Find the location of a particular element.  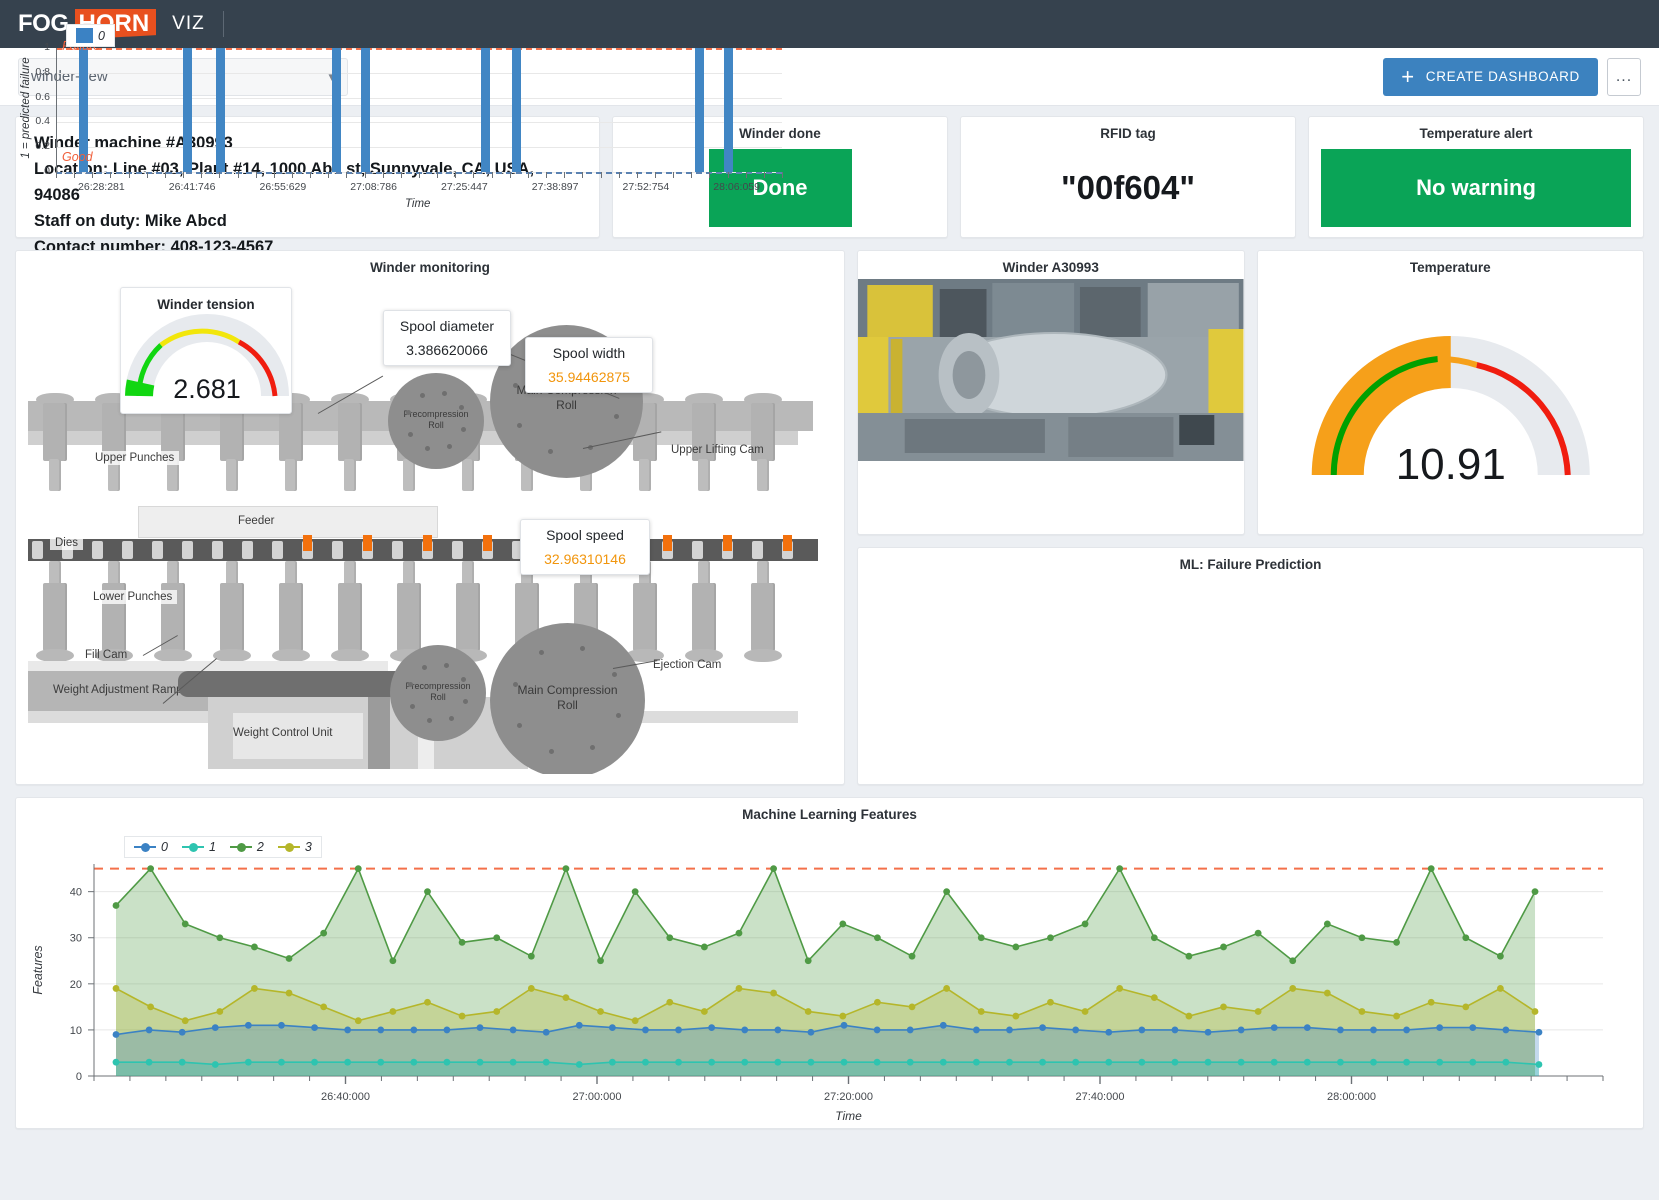

spool-speed-tooltip: Spool speed 32.96310146 is located at coordinates (585, 547).